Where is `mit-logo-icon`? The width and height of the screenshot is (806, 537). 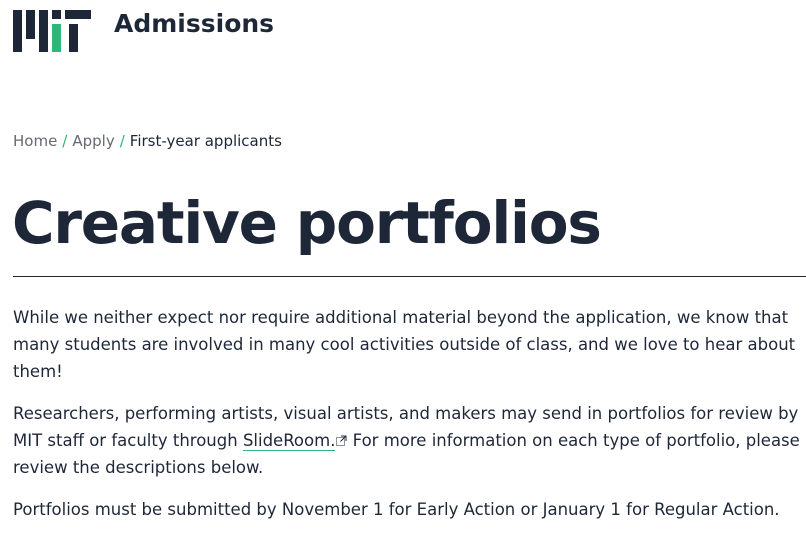
mit-logo-icon is located at coordinates (52, 31).